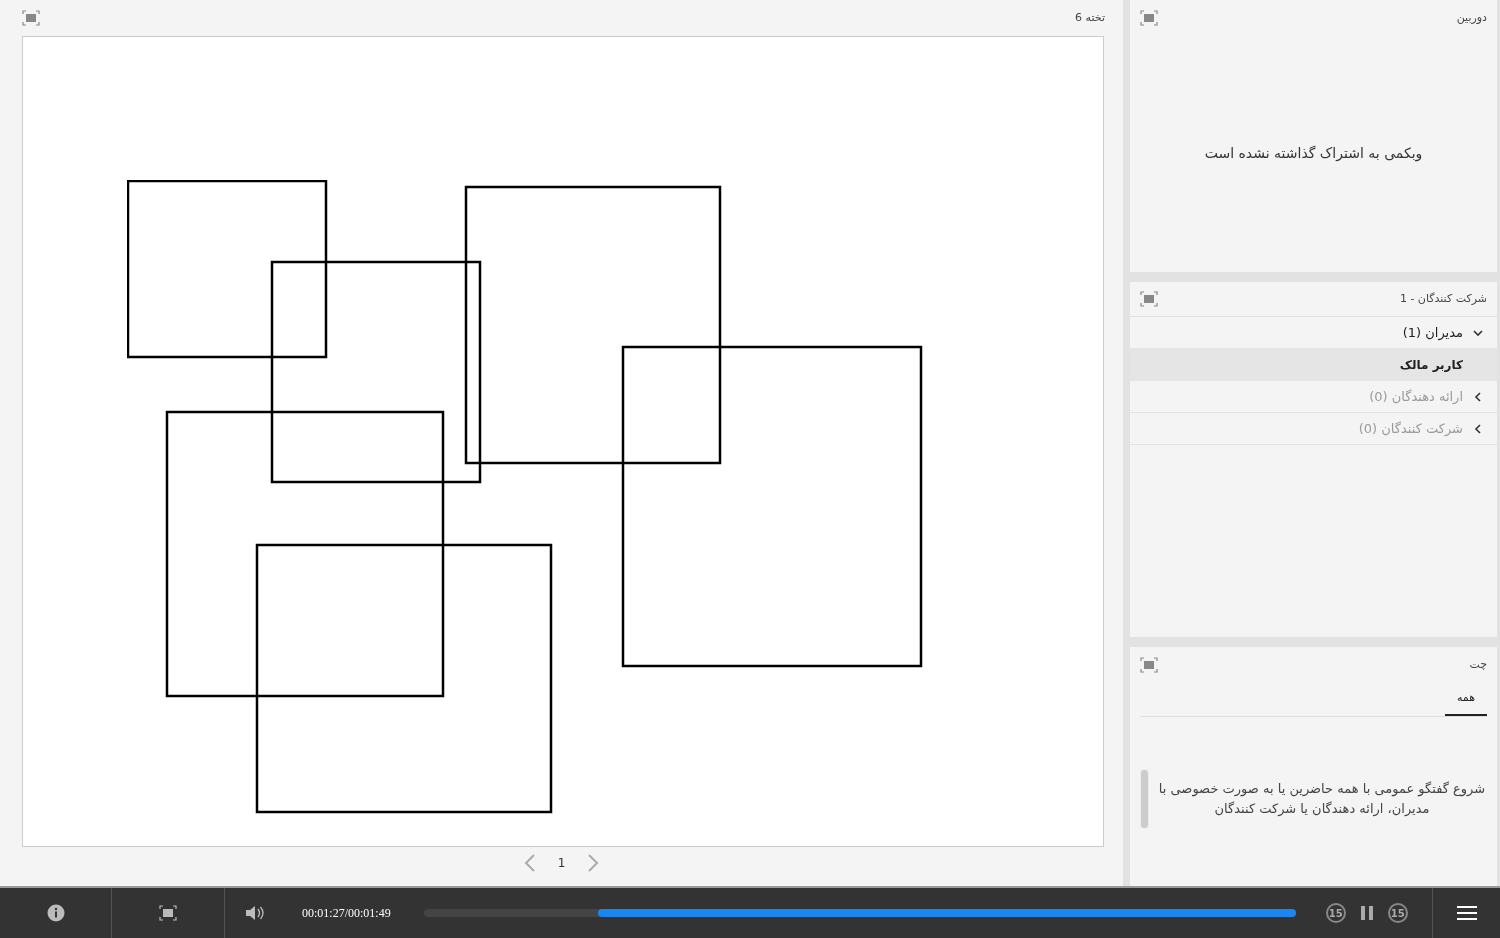 Image resolution: width=1500 pixels, height=938 pixels. I want to click on skip-forward-button: 15, so click(1397, 913).